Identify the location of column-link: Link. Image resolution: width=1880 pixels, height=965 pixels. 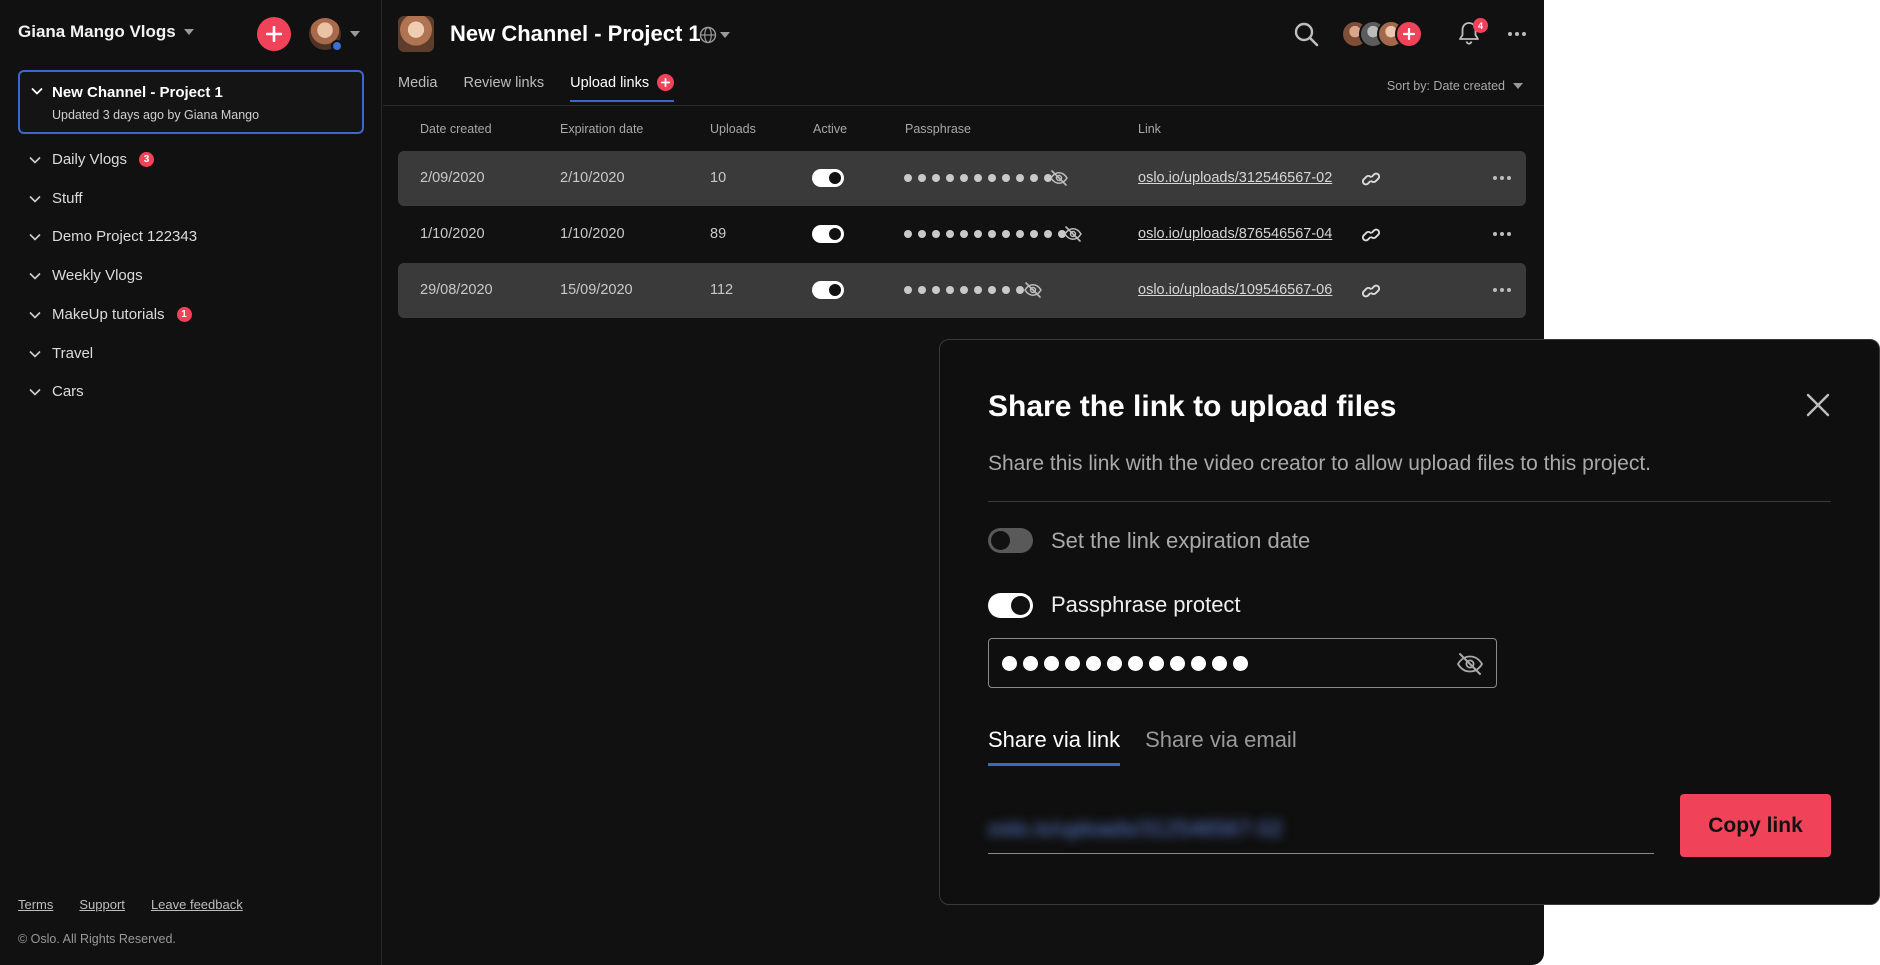
(1149, 129).